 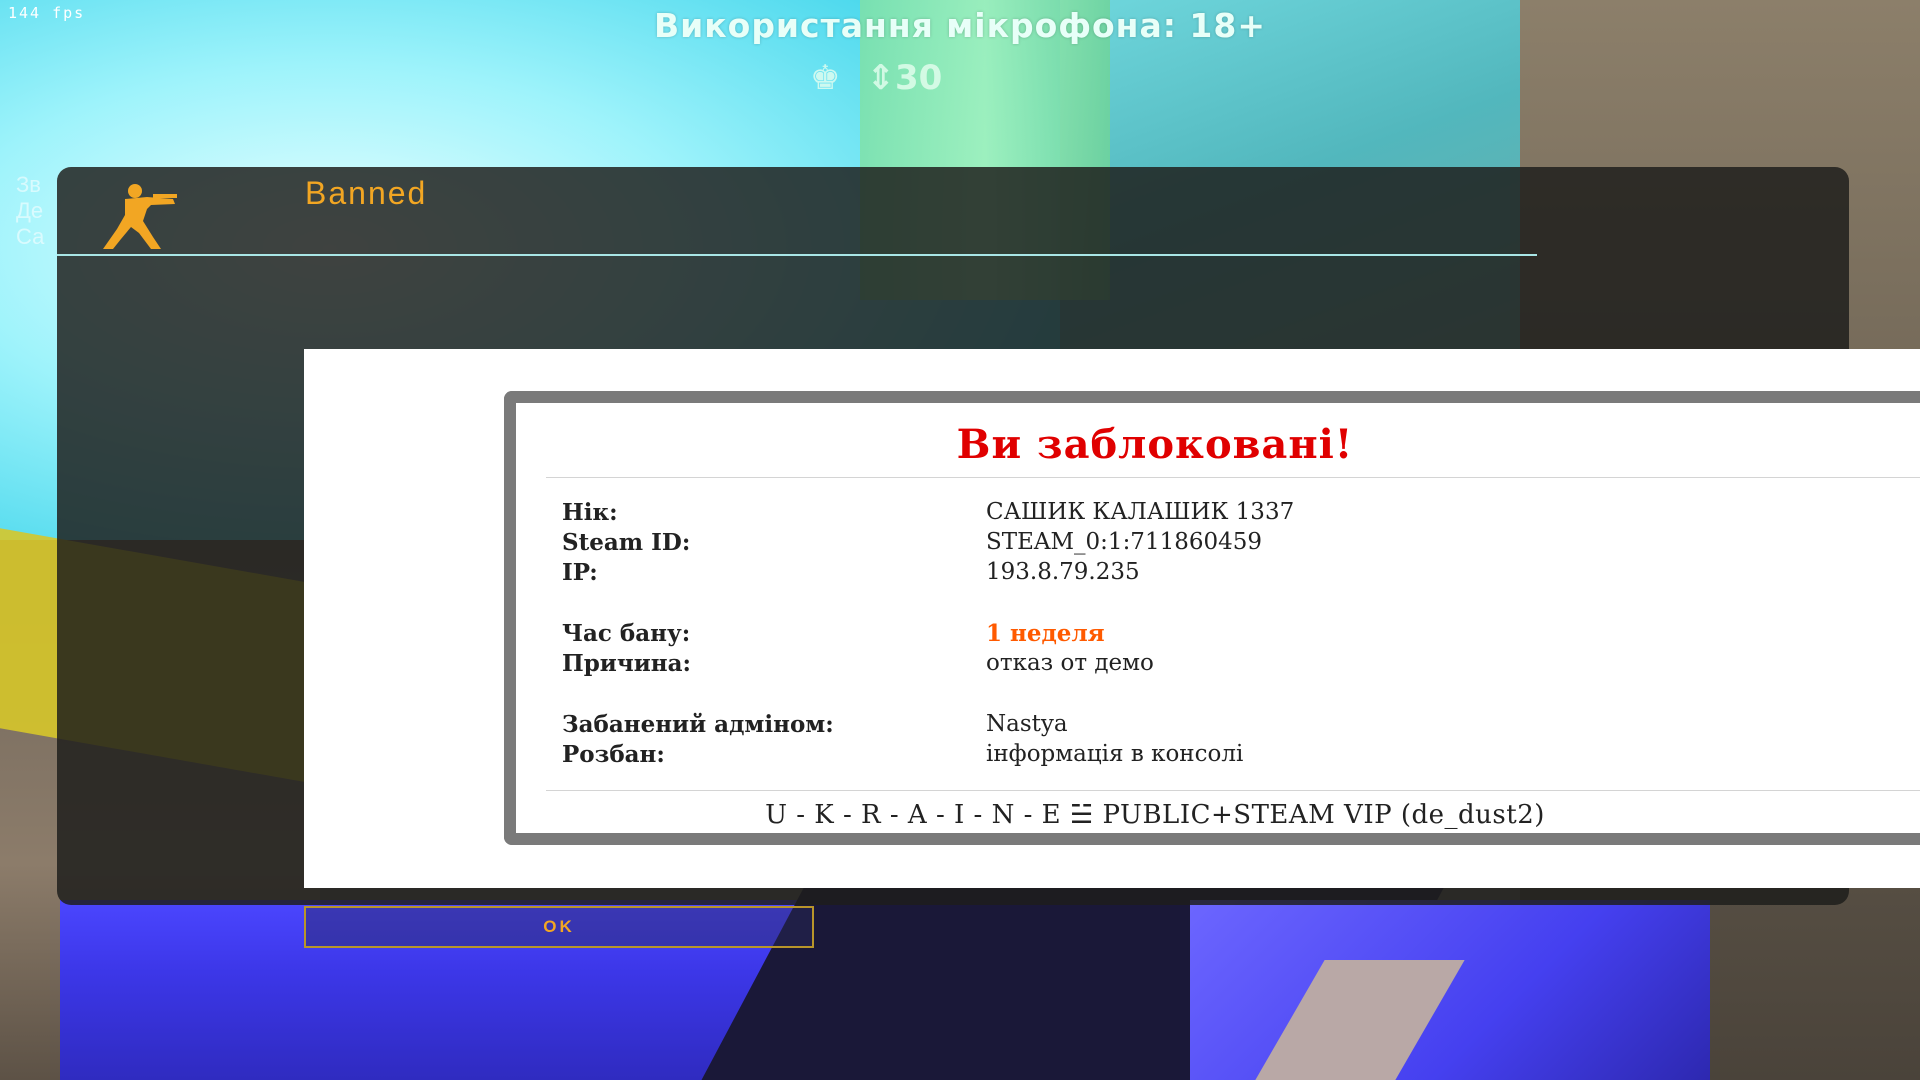 What do you see at coordinates (1063, 572) in the screenshot?
I see `ip-value: 193.8.79.235` at bounding box center [1063, 572].